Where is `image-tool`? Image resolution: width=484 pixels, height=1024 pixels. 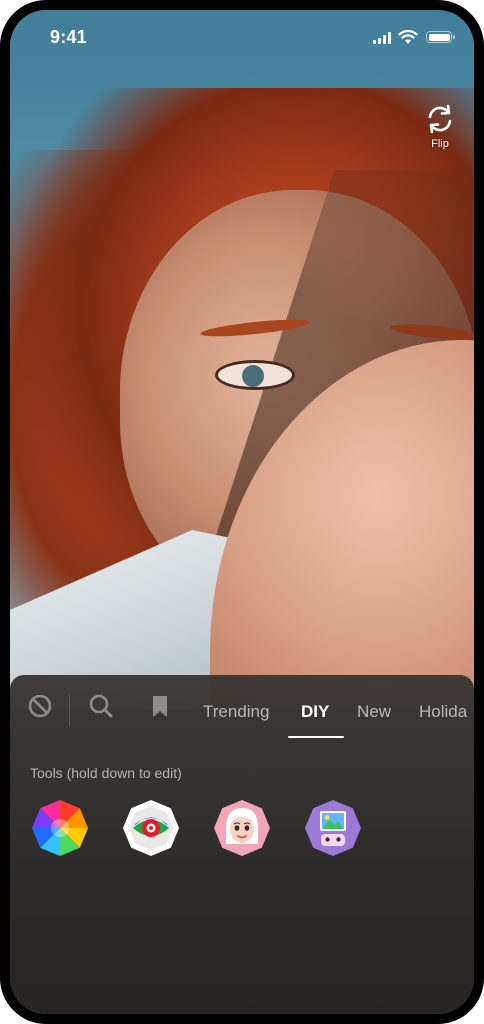 image-tool is located at coordinates (333, 828).